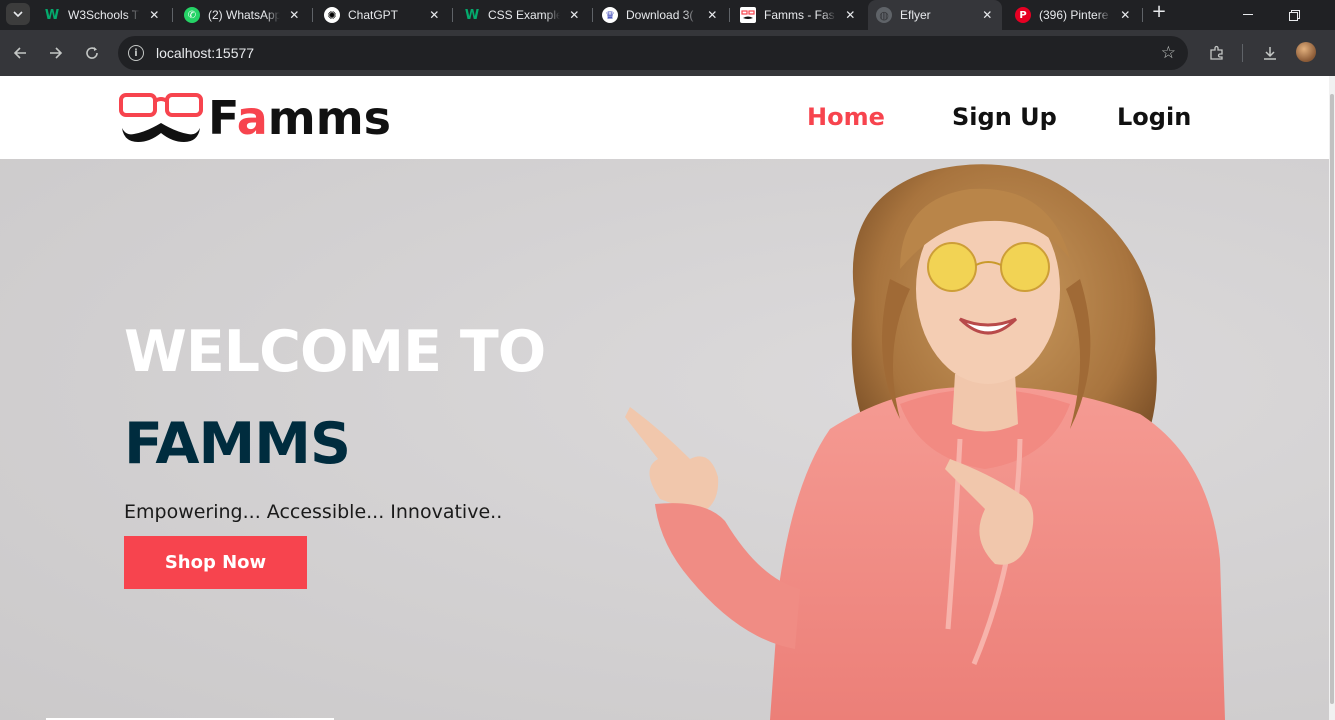 Image resolution: width=1335 pixels, height=720 pixels. I want to click on browser-tab: ✺ ChatGPT ✕, so click(382, 15).